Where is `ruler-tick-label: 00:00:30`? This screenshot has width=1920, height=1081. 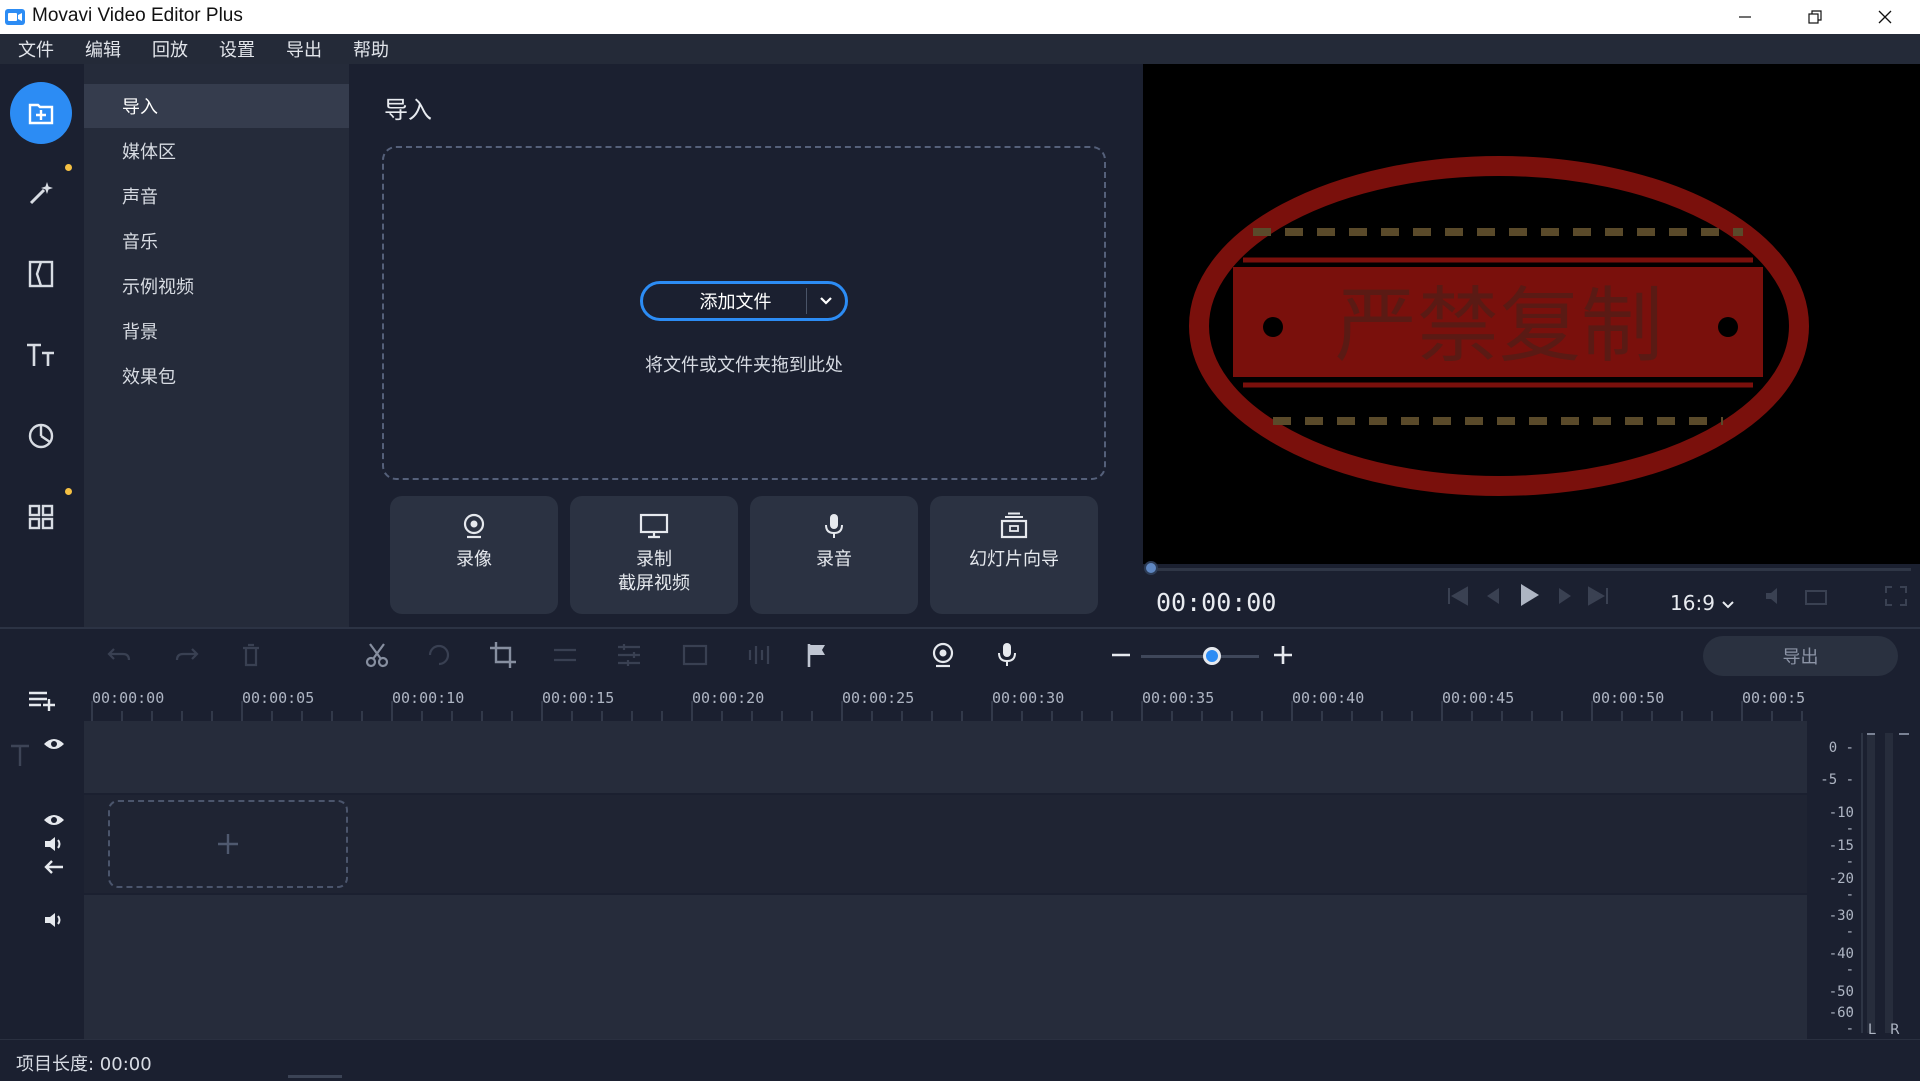 ruler-tick-label: 00:00:30 is located at coordinates (1028, 698).